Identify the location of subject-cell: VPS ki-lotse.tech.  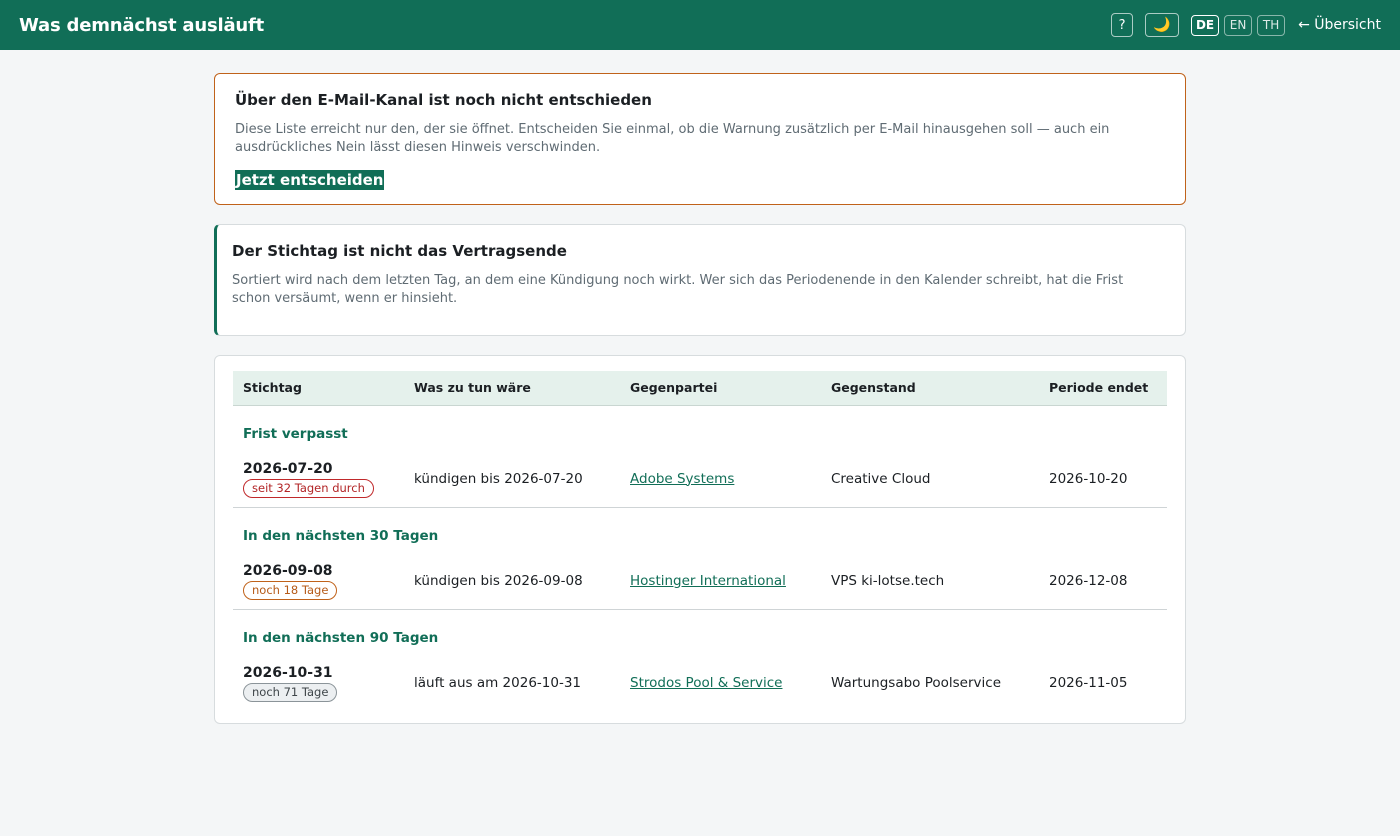
(930, 581).